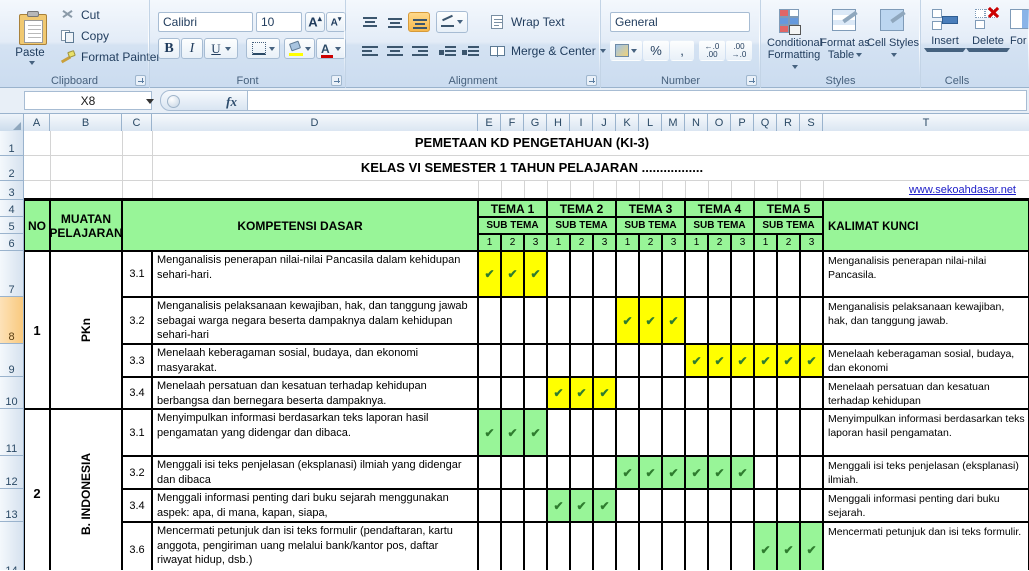  I want to click on column-header-O: O, so click(719, 122).